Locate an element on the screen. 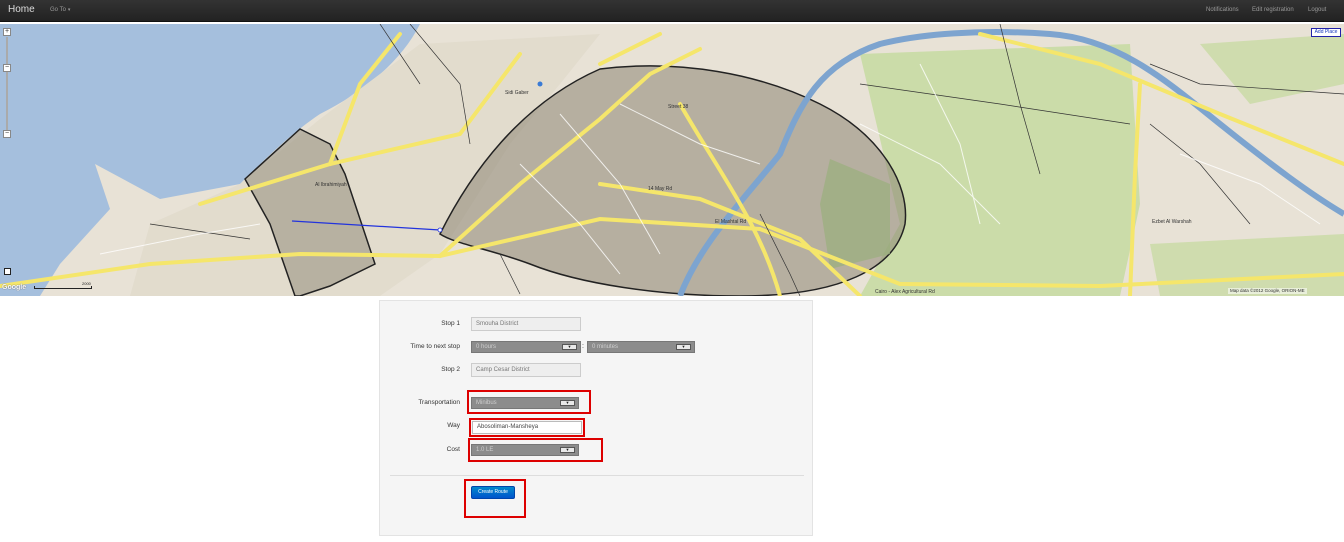 Image resolution: width=1344 pixels, height=542 pixels. stop2-field: Camp Cesar District is located at coordinates (526, 370).